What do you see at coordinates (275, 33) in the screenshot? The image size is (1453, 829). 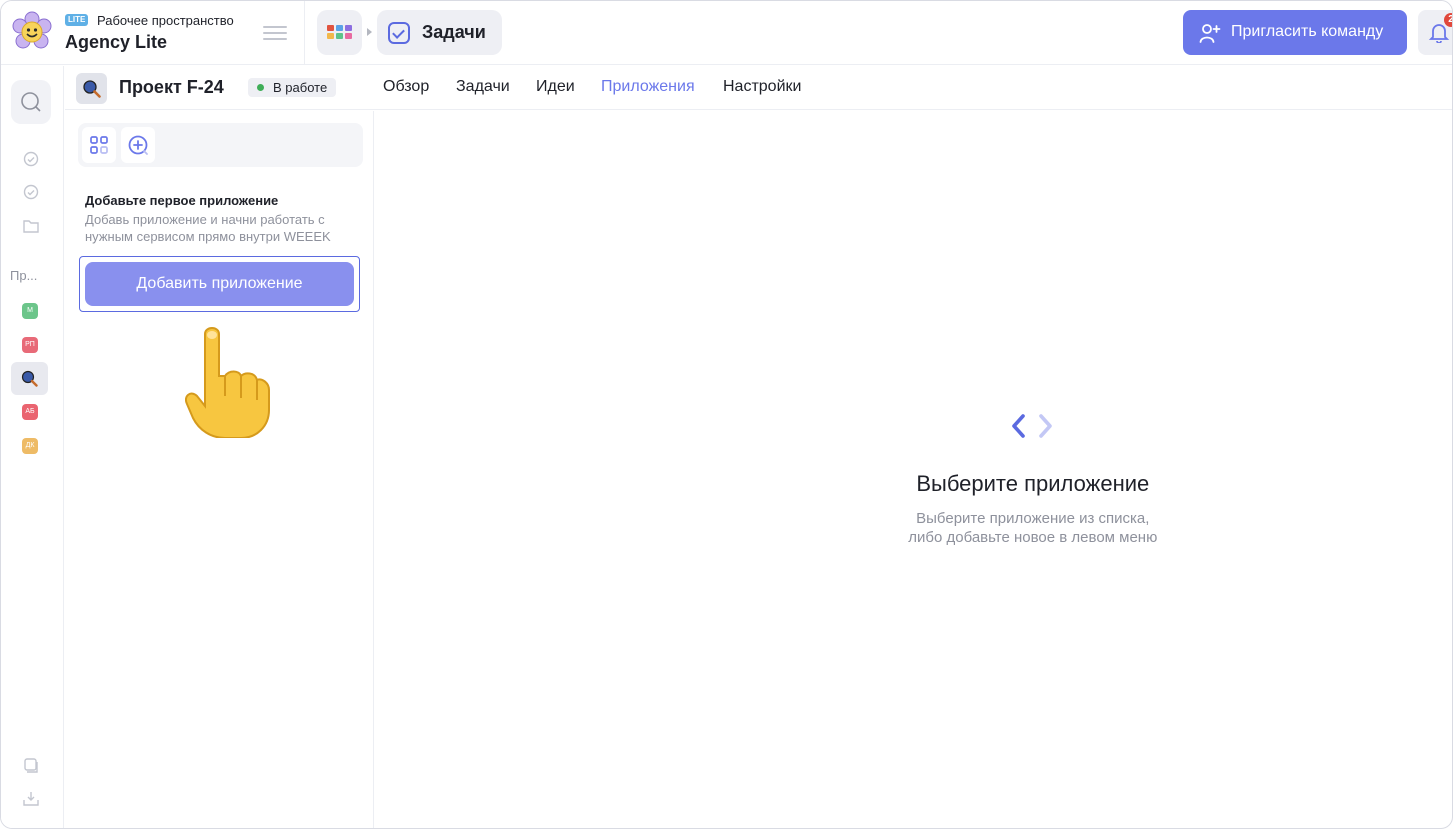 I see `menu-icon` at bounding box center [275, 33].